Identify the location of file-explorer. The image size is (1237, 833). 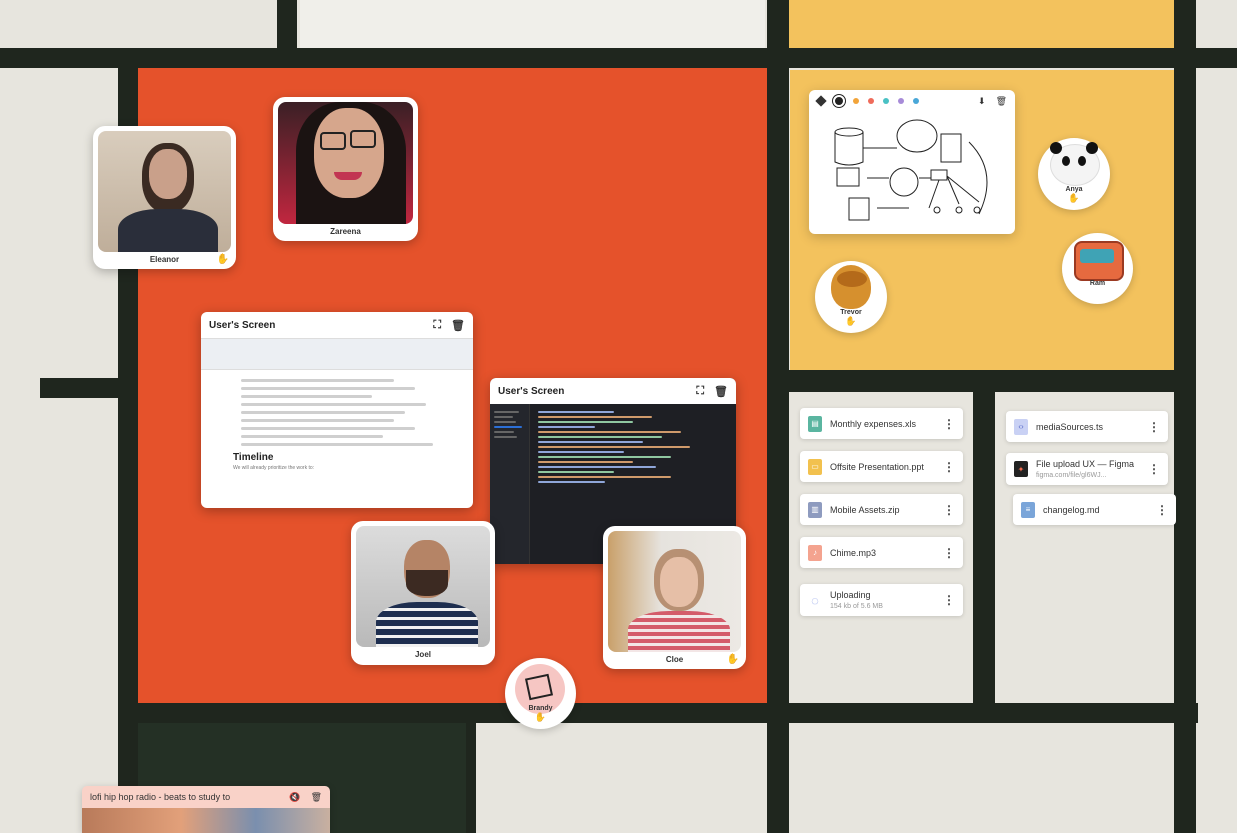
(510, 484).